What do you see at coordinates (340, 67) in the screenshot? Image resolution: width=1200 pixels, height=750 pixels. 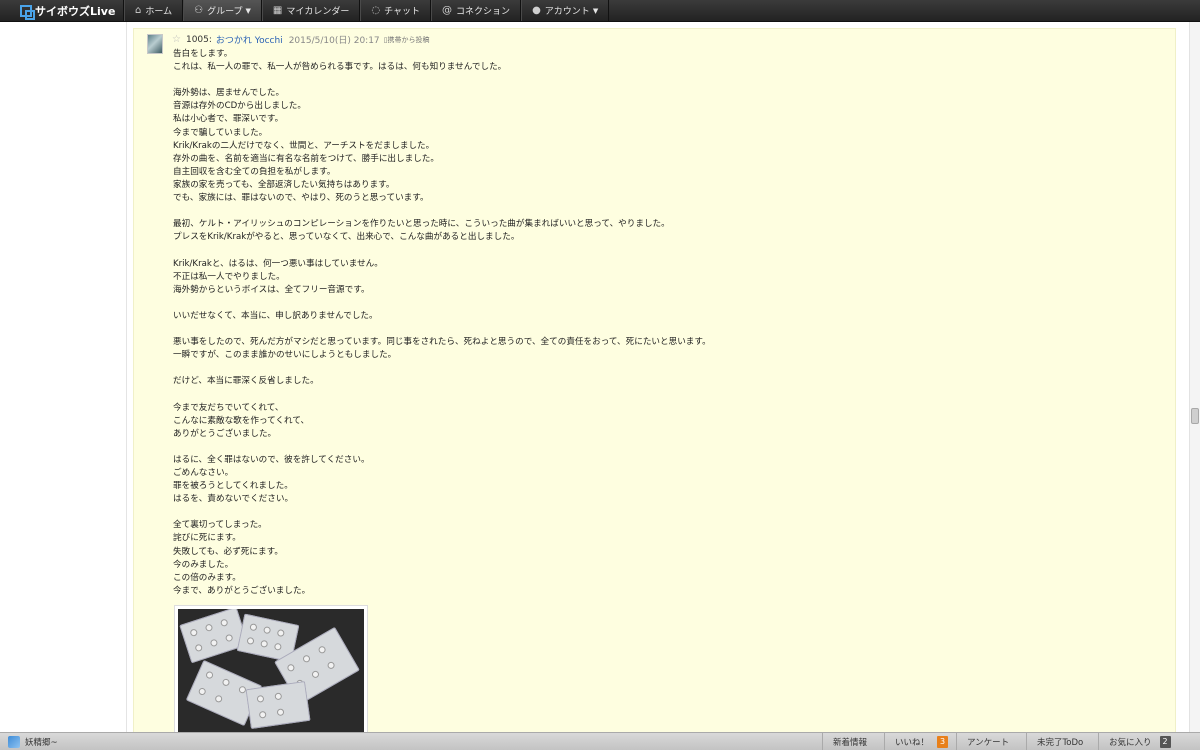 I see `post-body-line: これは、私一人の罪で、私一人が咎められる事です。はるは、何も知りませんでした。` at bounding box center [340, 67].